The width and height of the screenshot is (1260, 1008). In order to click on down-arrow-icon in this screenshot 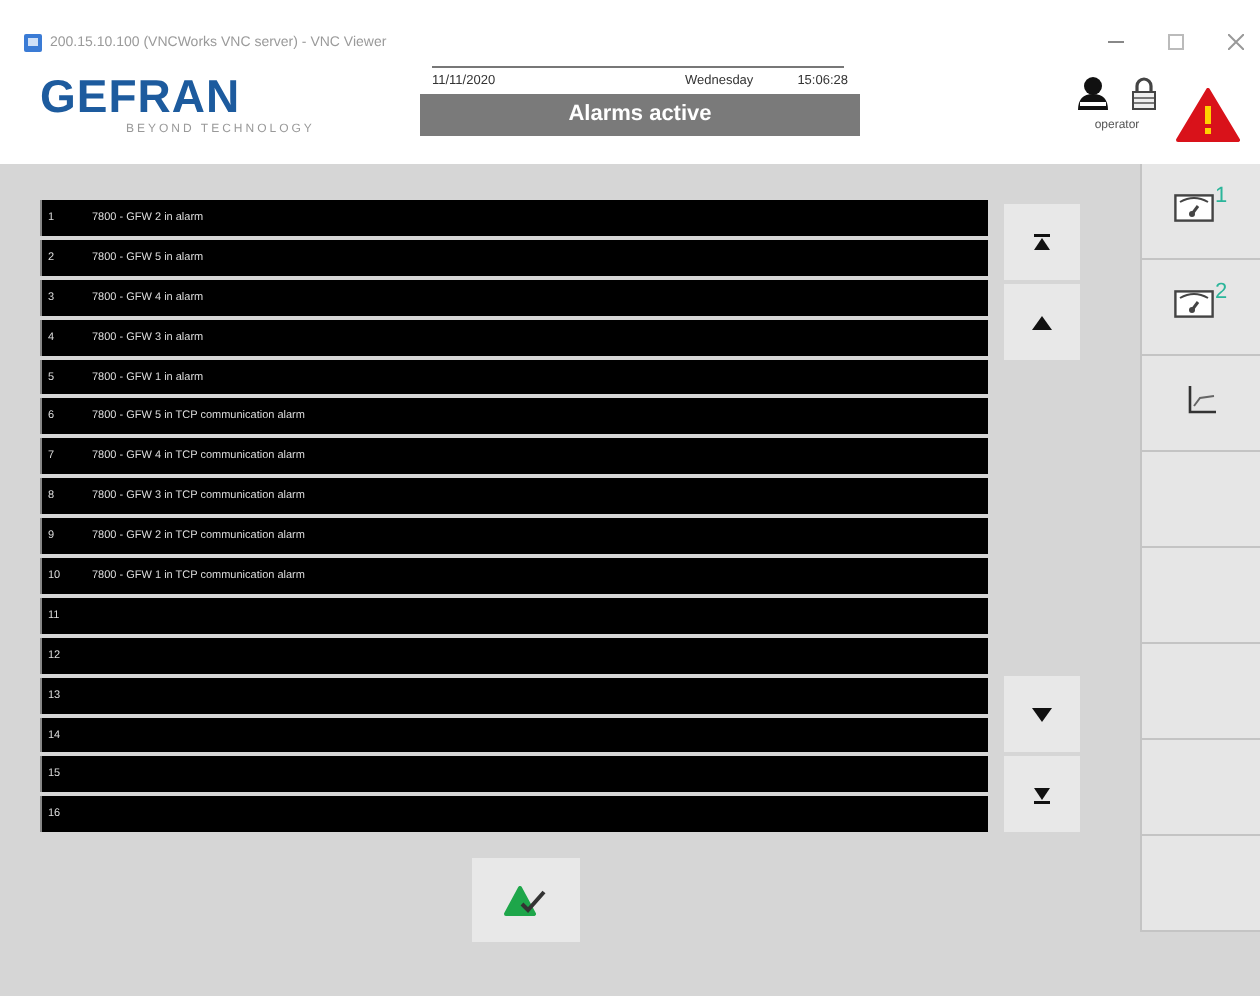, I will do `click(1042, 714)`.